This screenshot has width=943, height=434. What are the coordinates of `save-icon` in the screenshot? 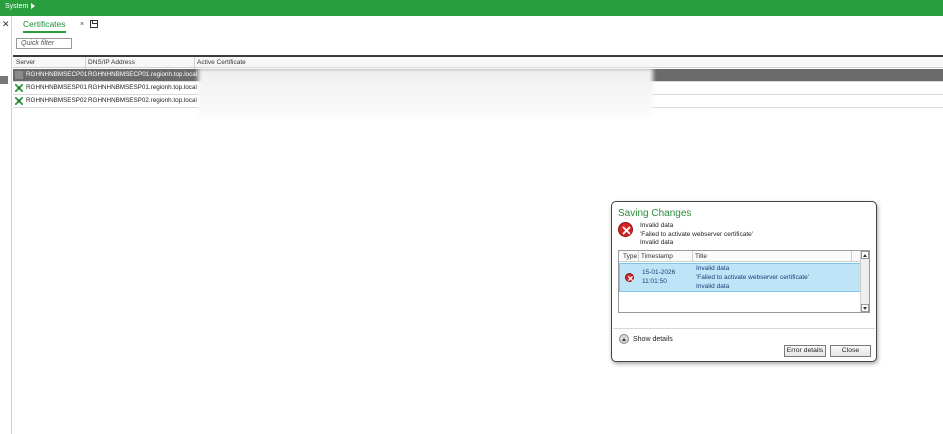 It's located at (94, 24).